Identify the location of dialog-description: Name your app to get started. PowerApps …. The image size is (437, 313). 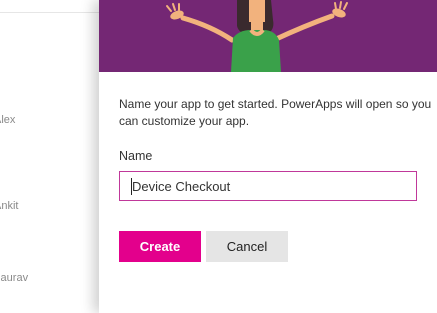
(275, 112).